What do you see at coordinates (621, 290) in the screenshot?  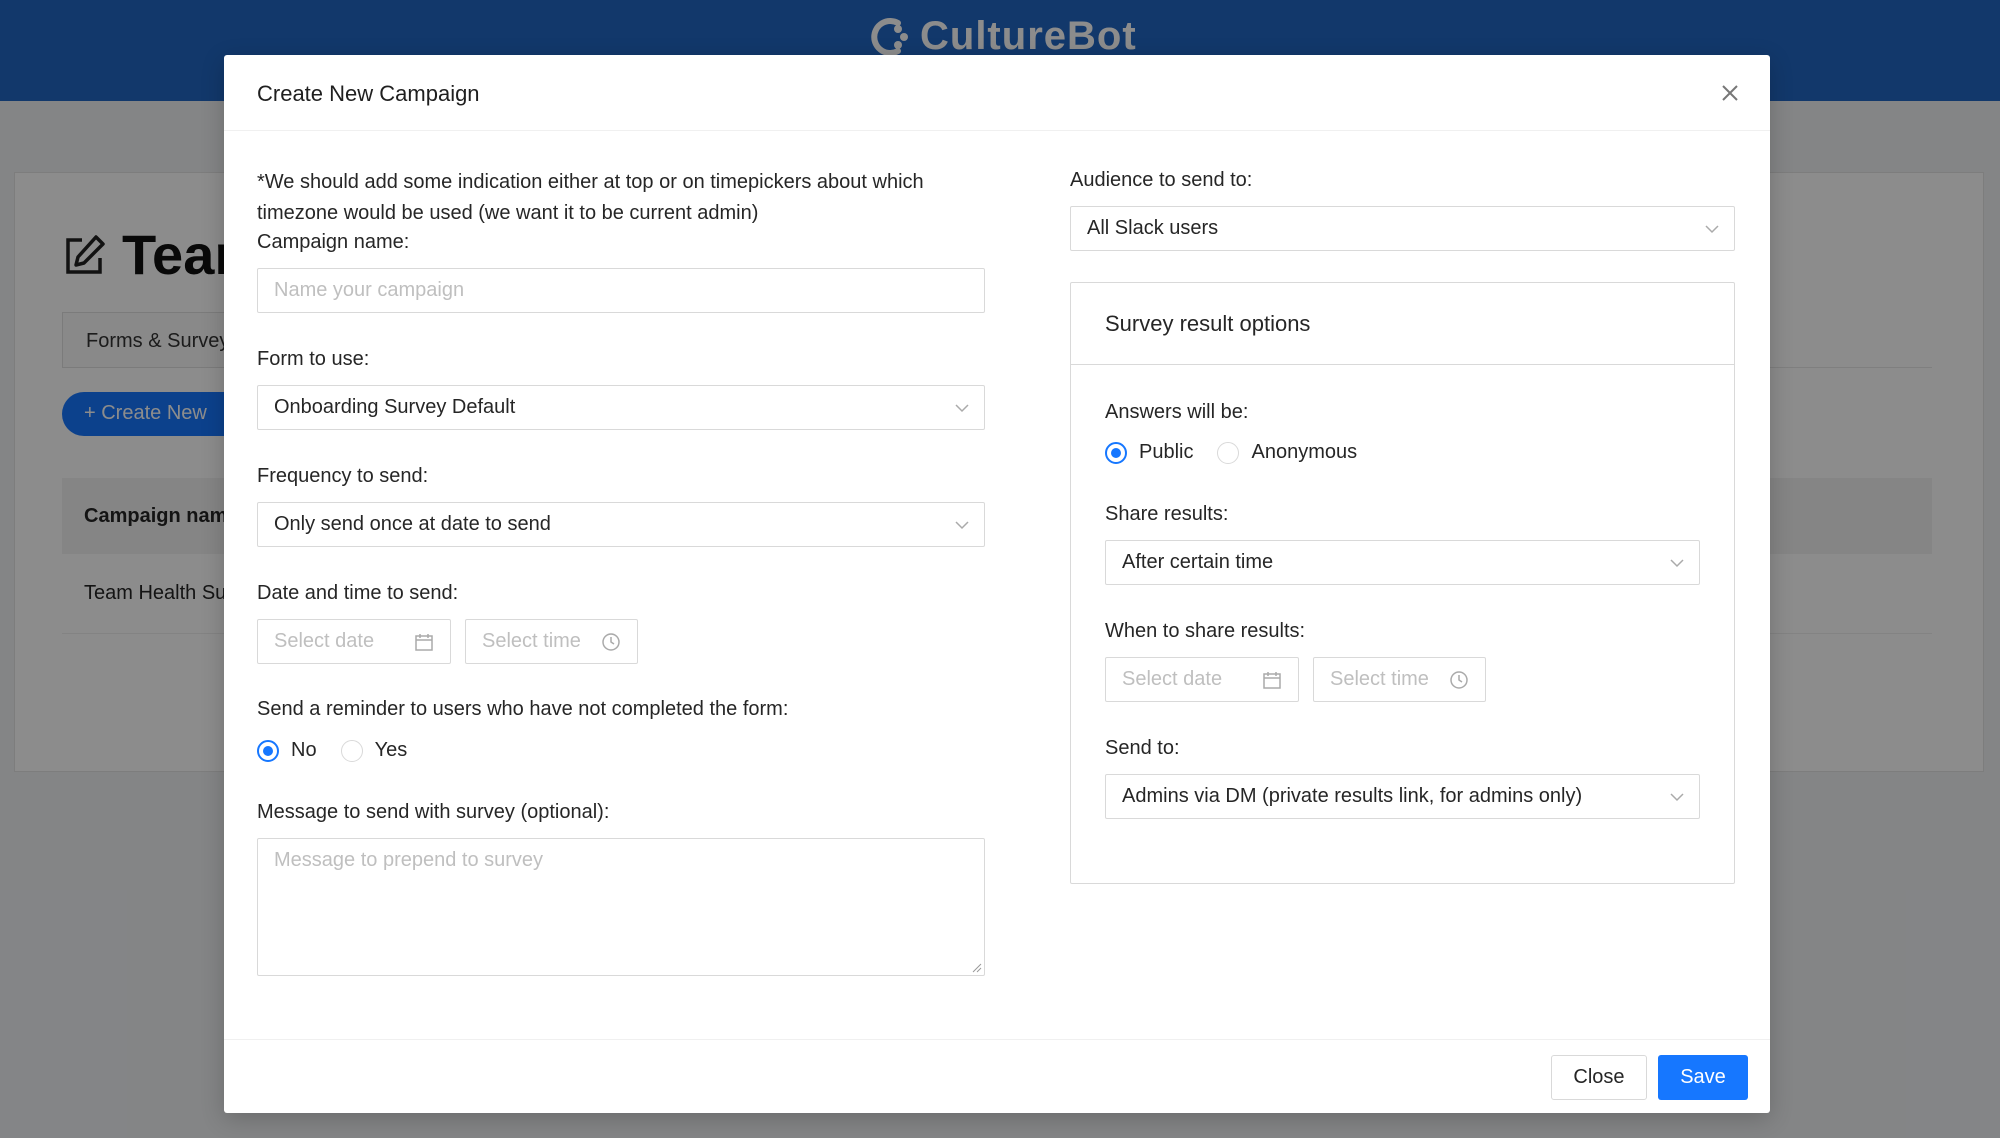 I see `campaign-name-input: Name your campaign` at bounding box center [621, 290].